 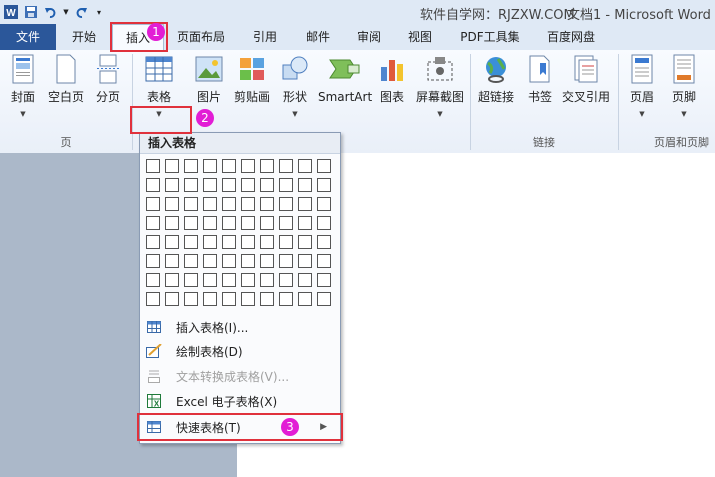 What do you see at coordinates (420, 37) in the screenshot?
I see `tab-view: 视图` at bounding box center [420, 37].